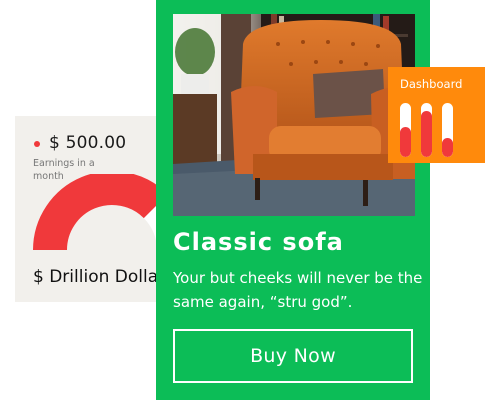 Image resolution: width=500 pixels, height=400 pixels. I want to click on dashboard-widget: Dashboard, so click(436, 115).